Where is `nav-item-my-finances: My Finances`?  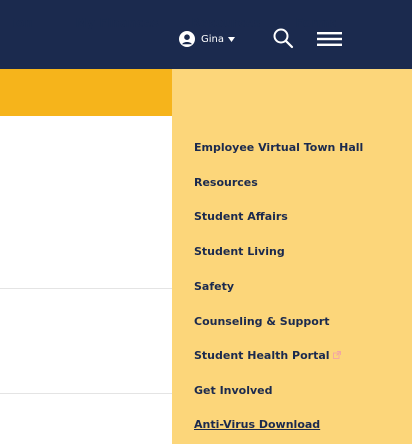 nav-item-my-finances: My Finances is located at coordinates (117, 23).